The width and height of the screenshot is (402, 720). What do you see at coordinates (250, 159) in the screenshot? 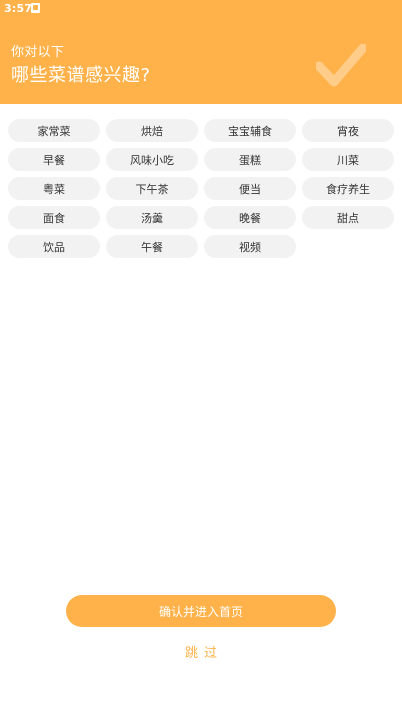
I see `tag-item: 蛋糕` at bounding box center [250, 159].